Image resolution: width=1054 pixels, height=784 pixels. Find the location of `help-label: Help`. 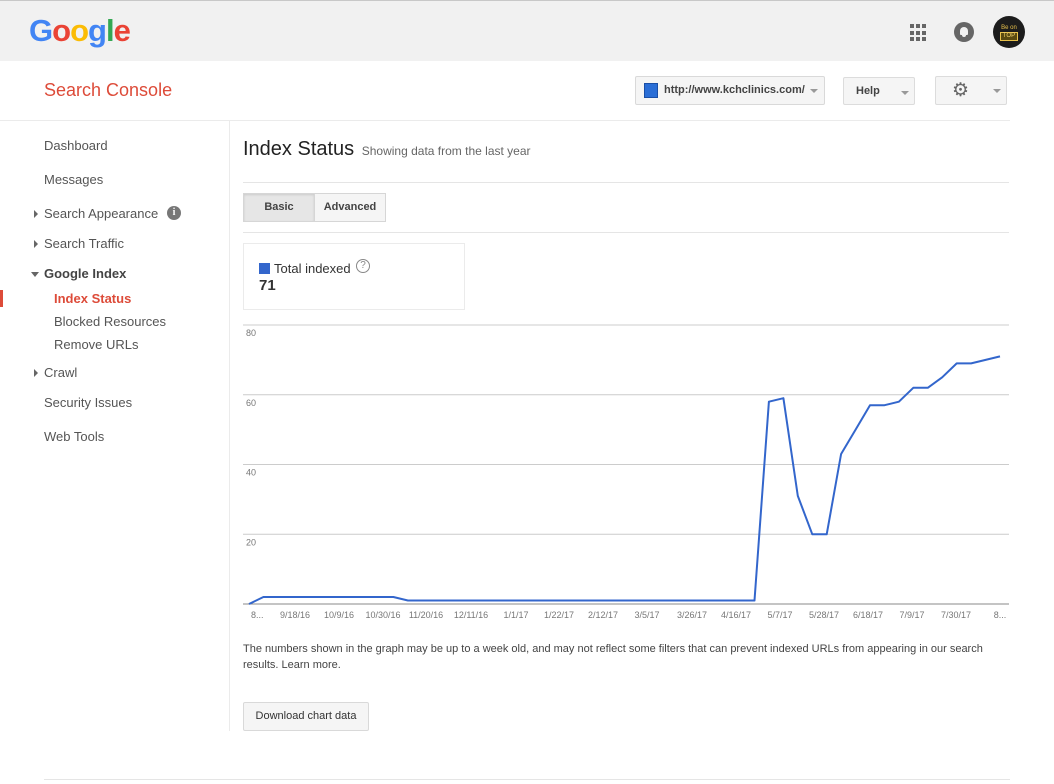

help-label: Help is located at coordinates (868, 91).